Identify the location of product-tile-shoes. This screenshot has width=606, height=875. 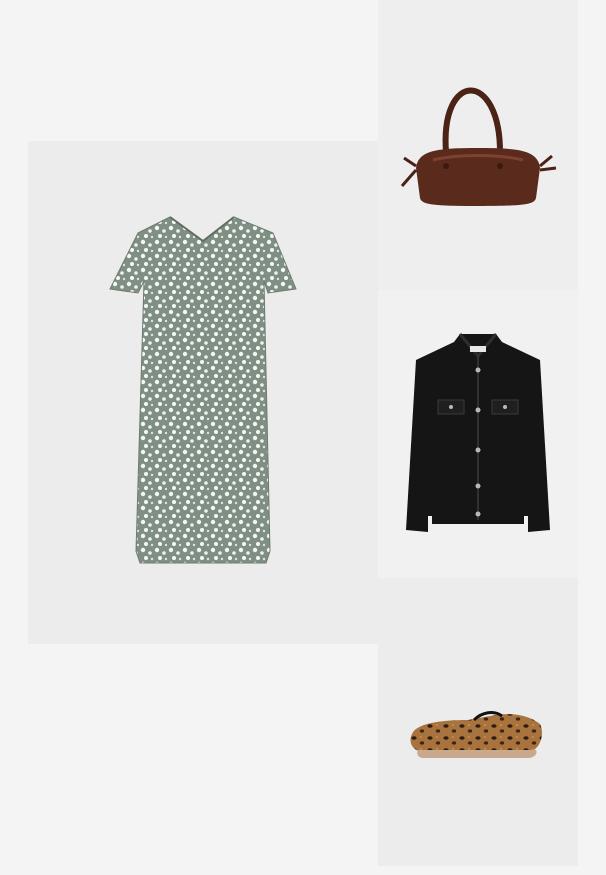
(478, 722).